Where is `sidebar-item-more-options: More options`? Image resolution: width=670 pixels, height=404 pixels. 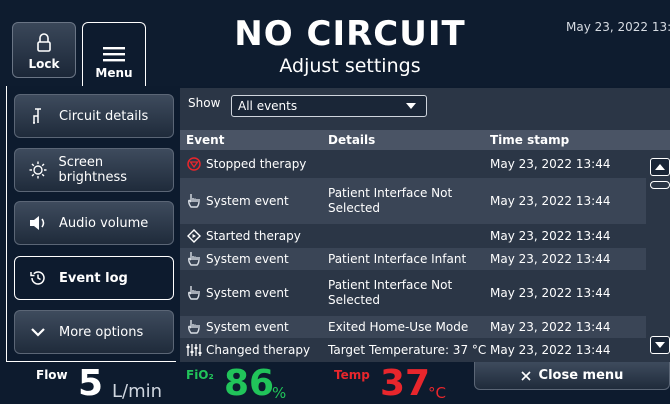
sidebar-item-more-options: More options is located at coordinates (94, 332).